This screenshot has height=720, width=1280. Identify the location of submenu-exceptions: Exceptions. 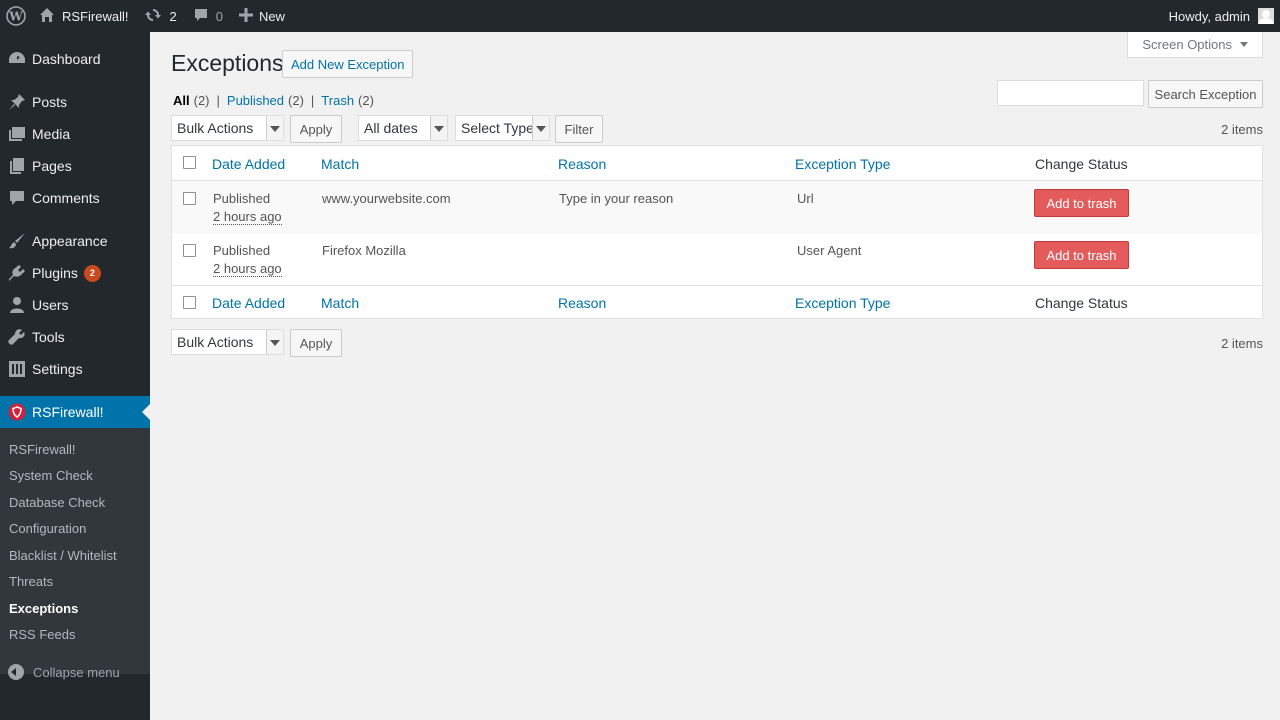
(43, 608).